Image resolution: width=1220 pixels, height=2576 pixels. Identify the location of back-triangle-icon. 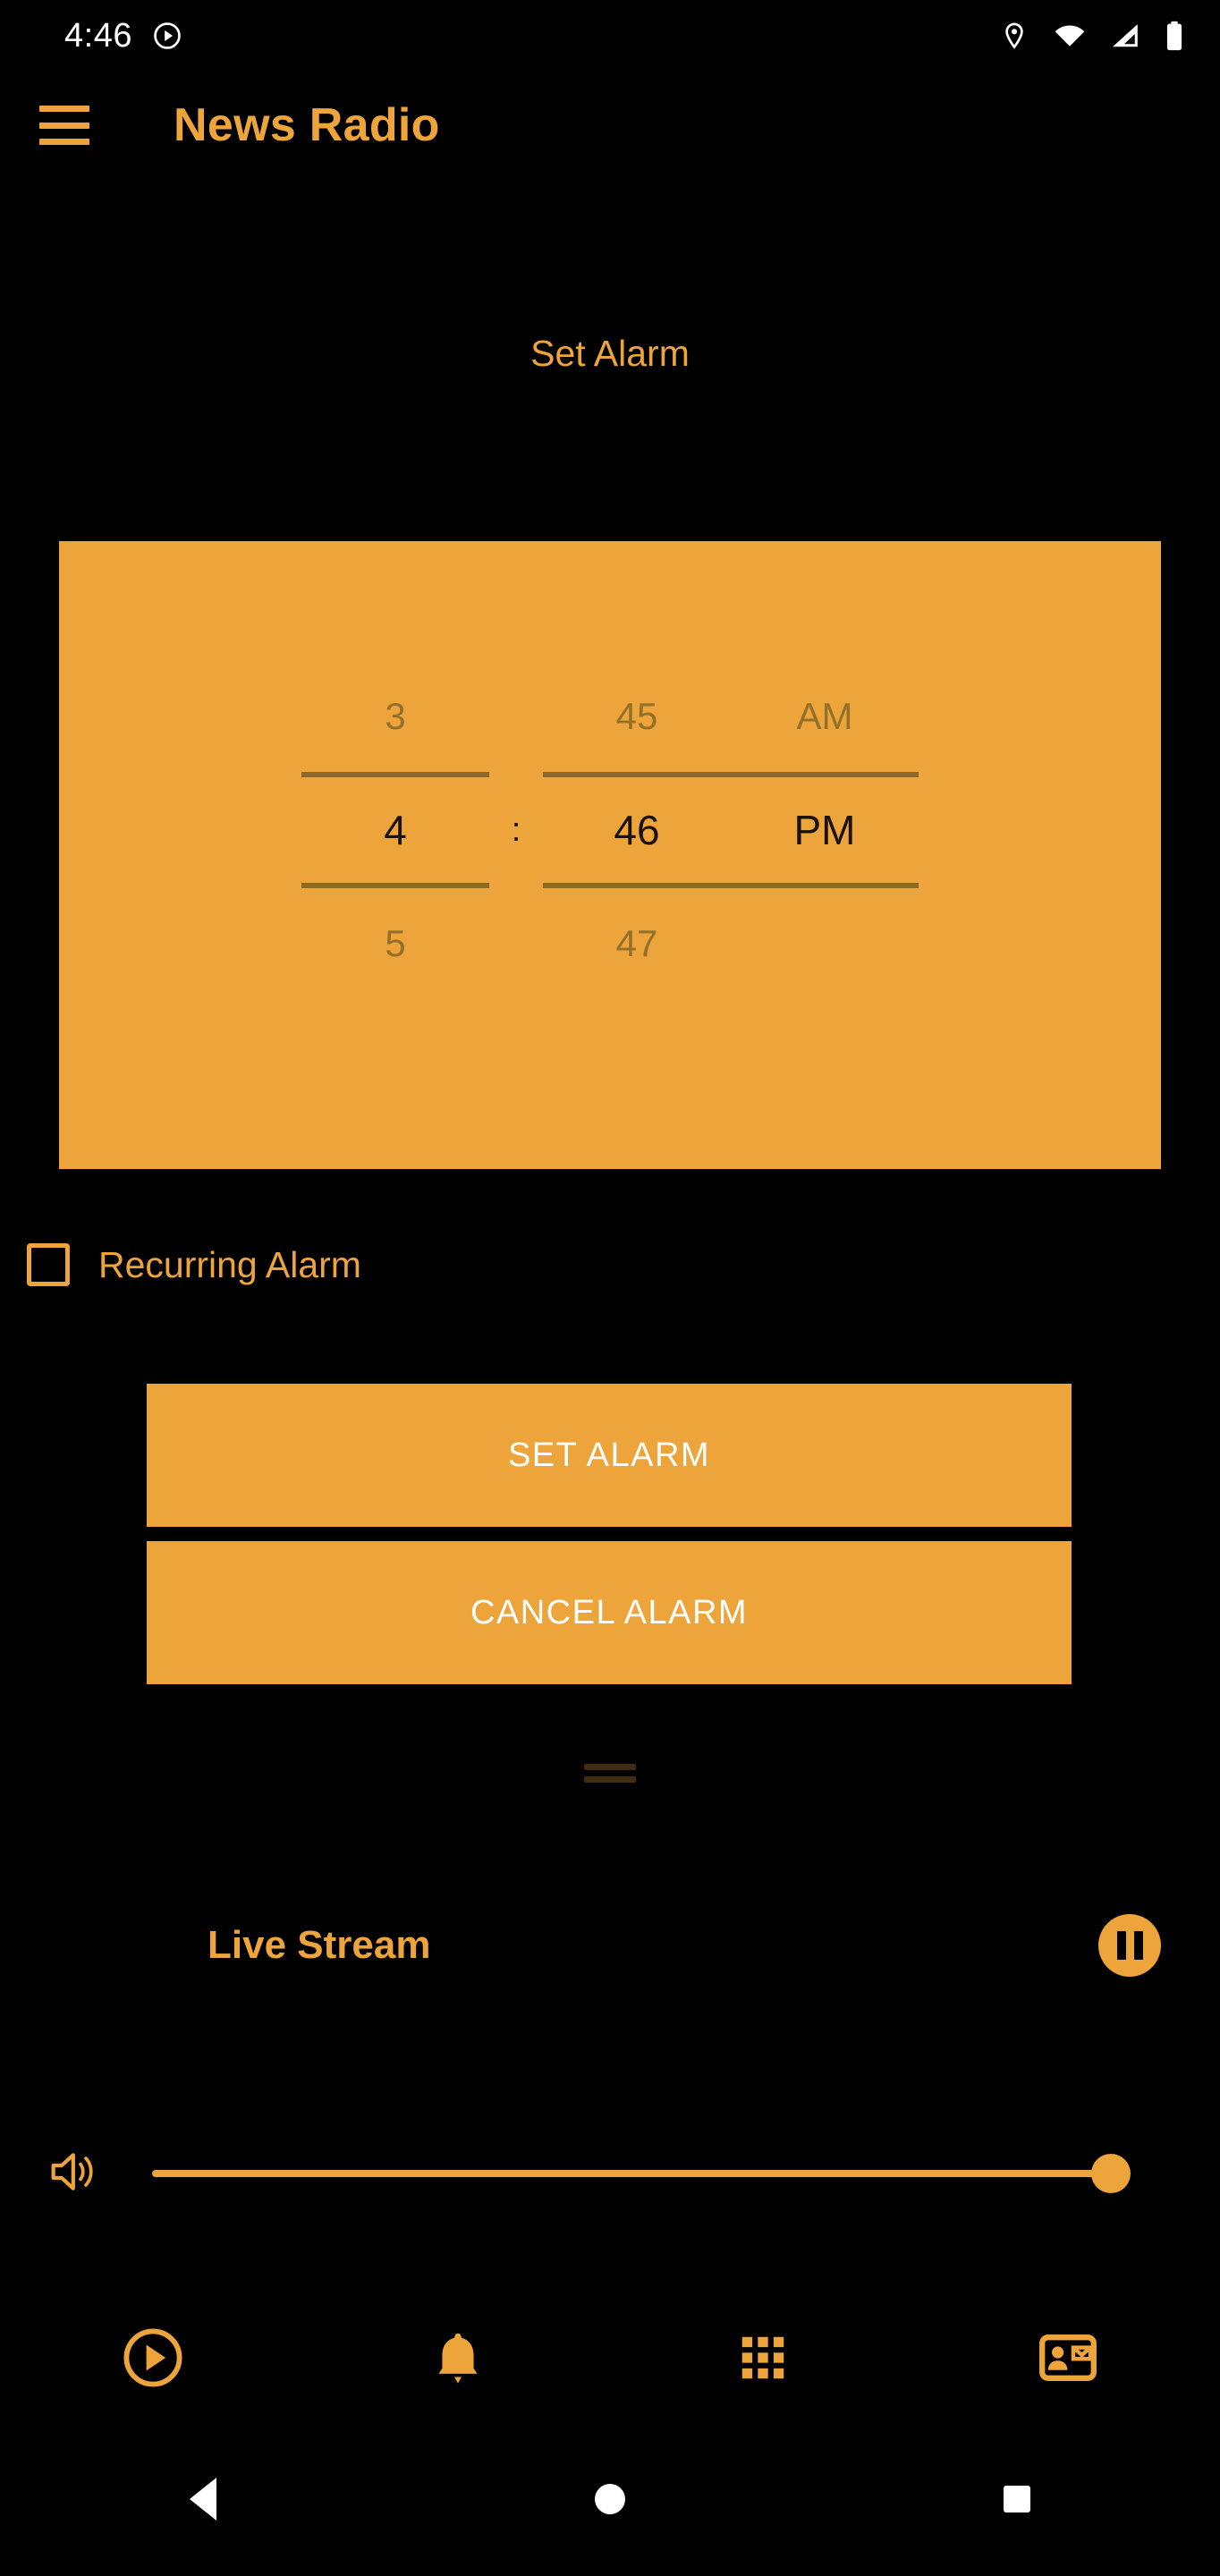
(203, 2499).